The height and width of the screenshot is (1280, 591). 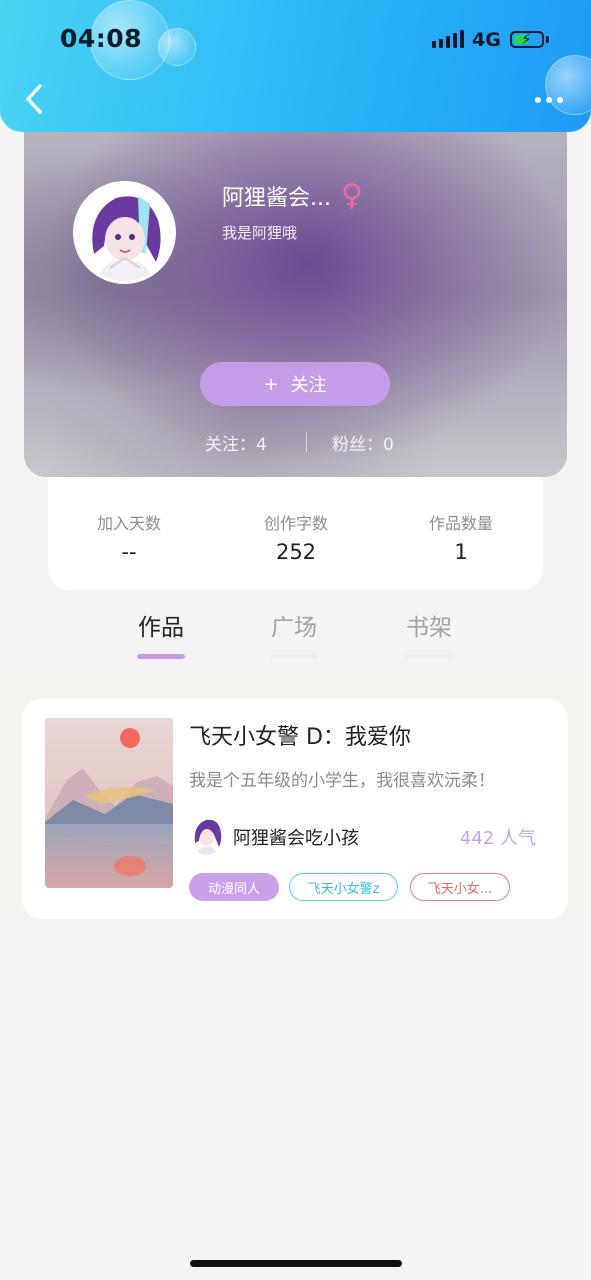 What do you see at coordinates (549, 100) in the screenshot?
I see `more-button` at bounding box center [549, 100].